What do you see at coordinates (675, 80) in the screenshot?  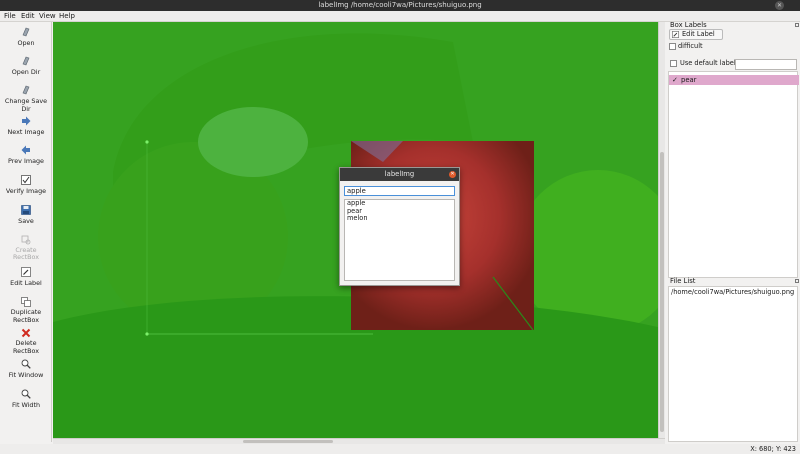 I see `label-checked-icon: ✓` at bounding box center [675, 80].